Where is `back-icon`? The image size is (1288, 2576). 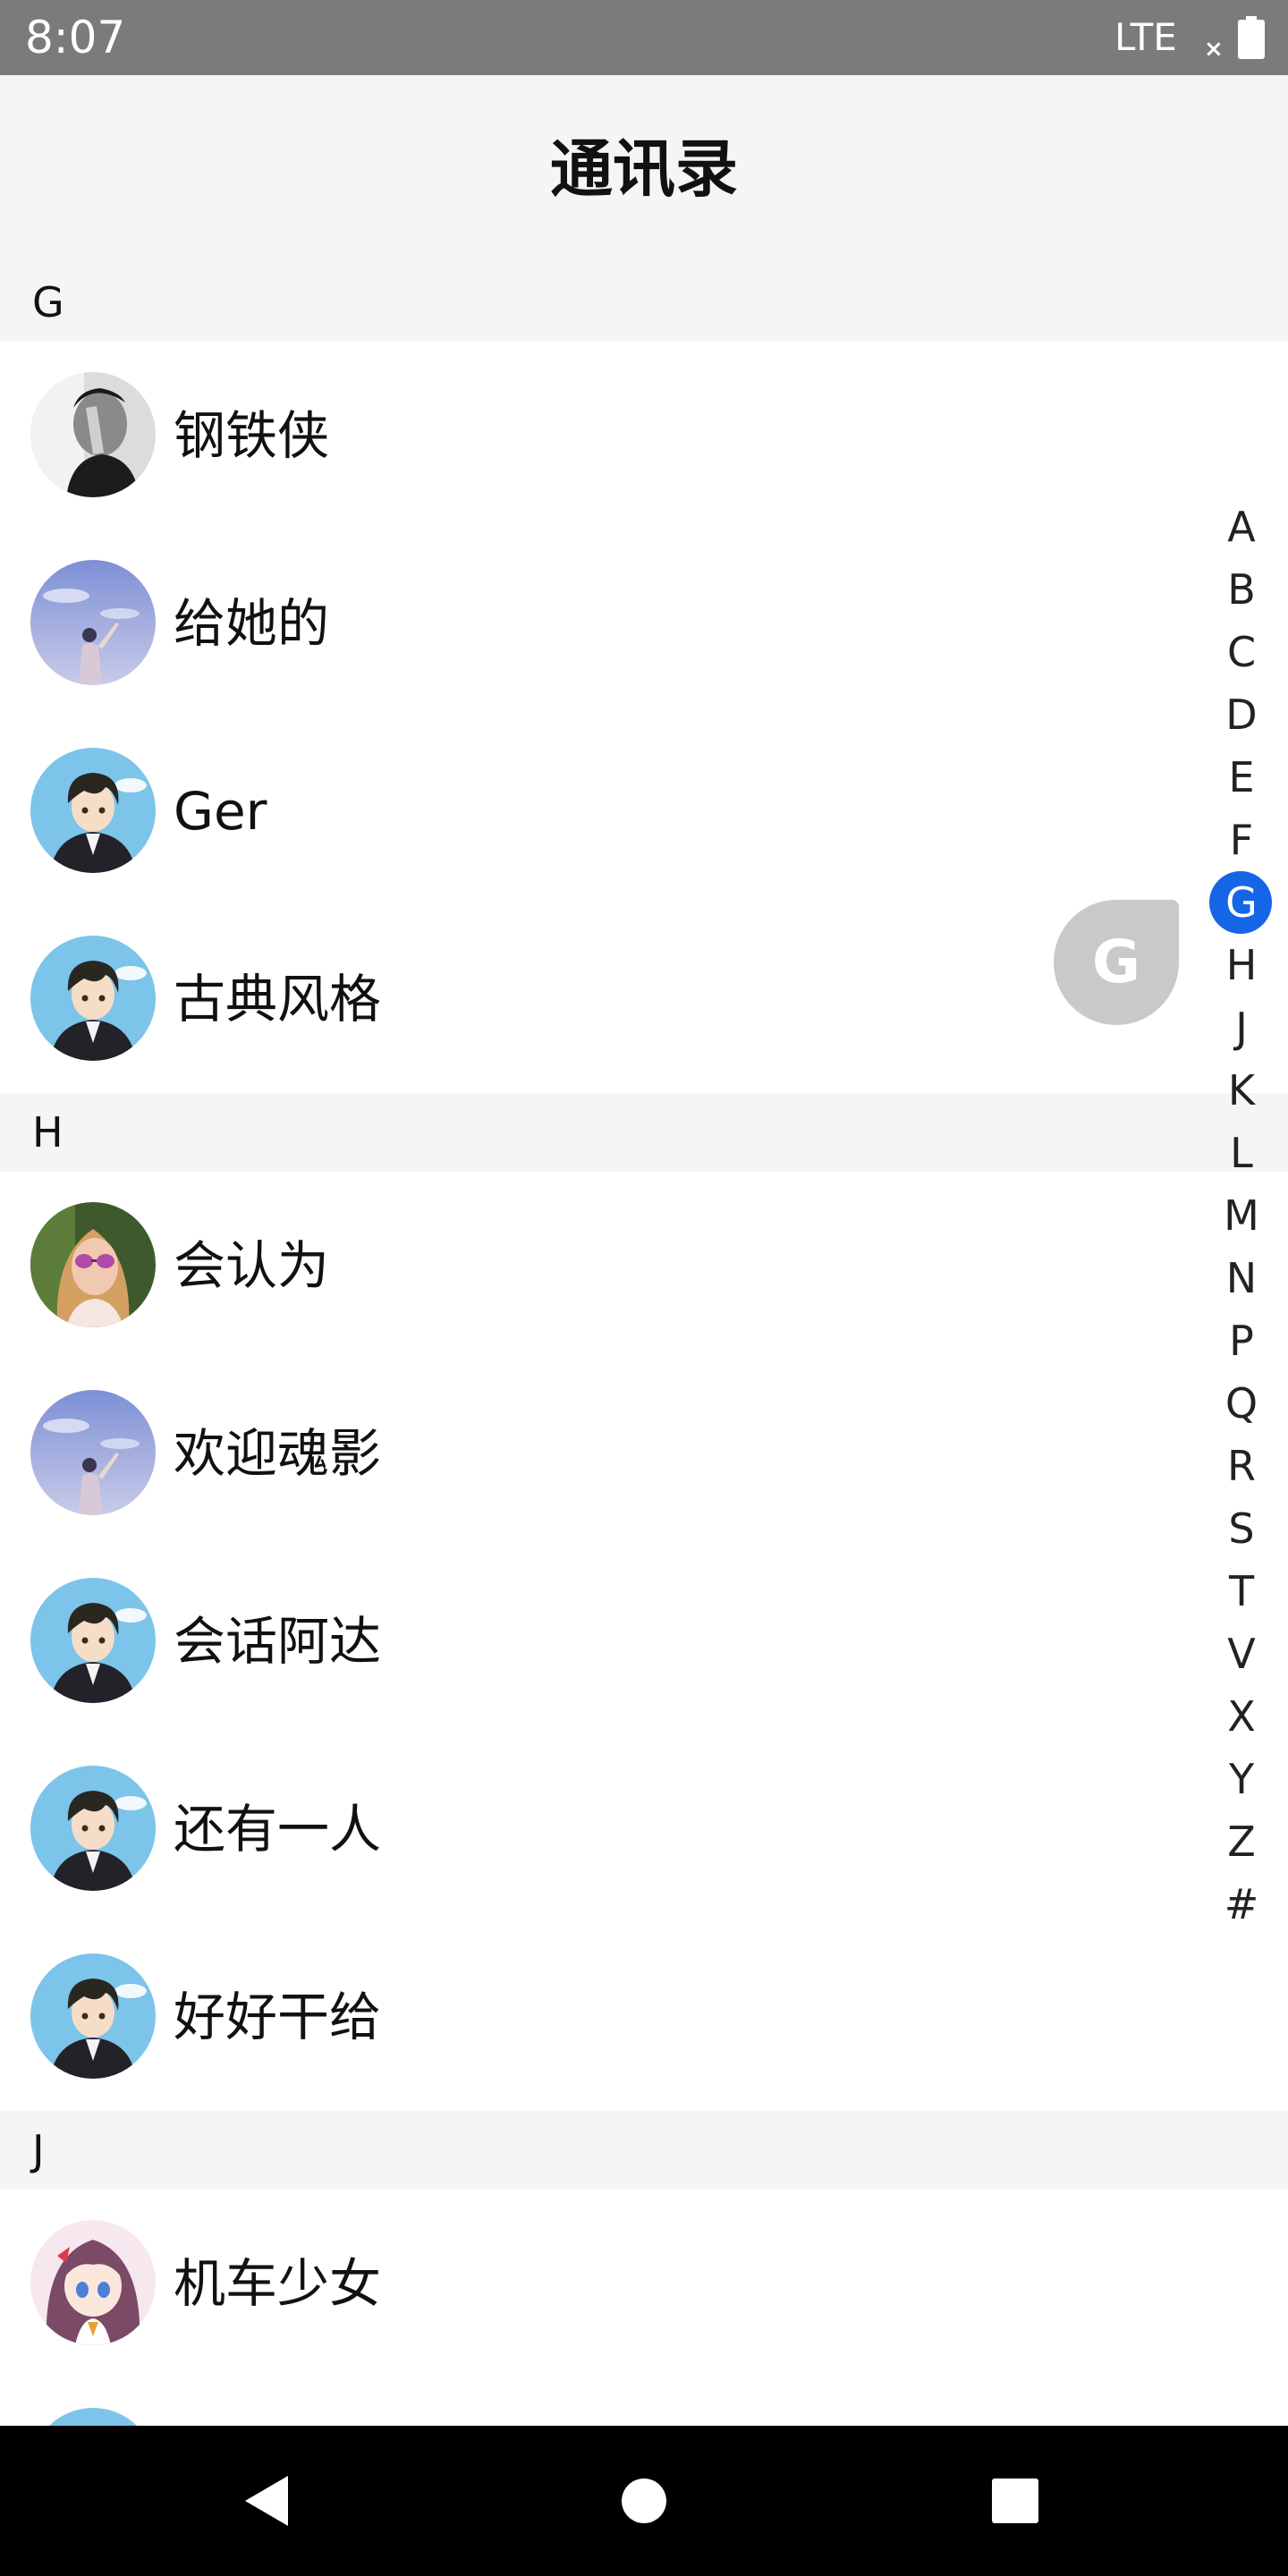
back-icon is located at coordinates (267, 2501).